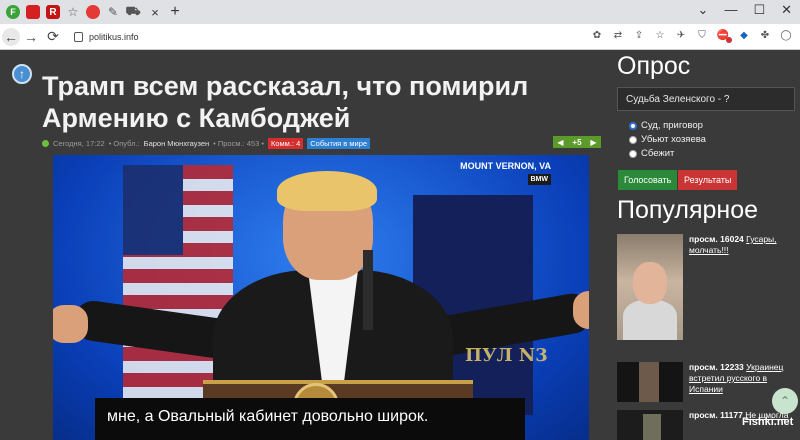 This screenshot has width=800, height=440. What do you see at coordinates (132, 11) in the screenshot?
I see `car-tab-icon: ⛟` at bounding box center [132, 11].